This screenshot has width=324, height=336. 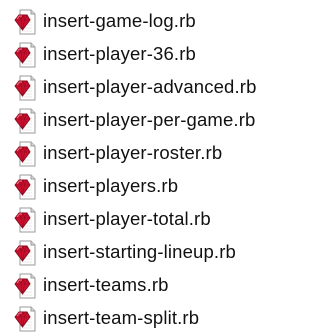 I want to click on file-name: insert-player-total.rb, so click(x=127, y=219).